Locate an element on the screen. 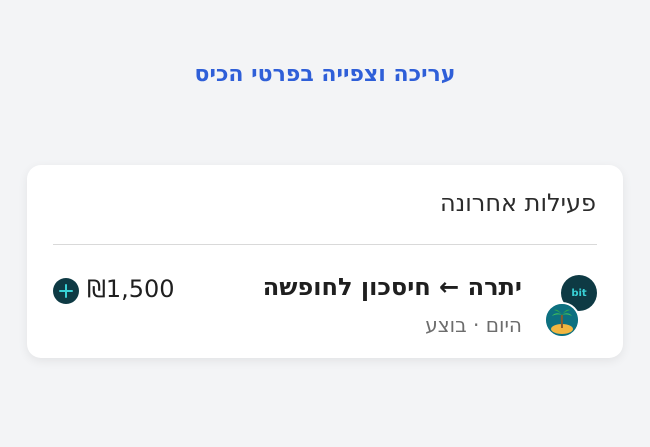 This screenshot has width=650, height=447. transaction-status: היום · בוצע is located at coordinates (473, 325).